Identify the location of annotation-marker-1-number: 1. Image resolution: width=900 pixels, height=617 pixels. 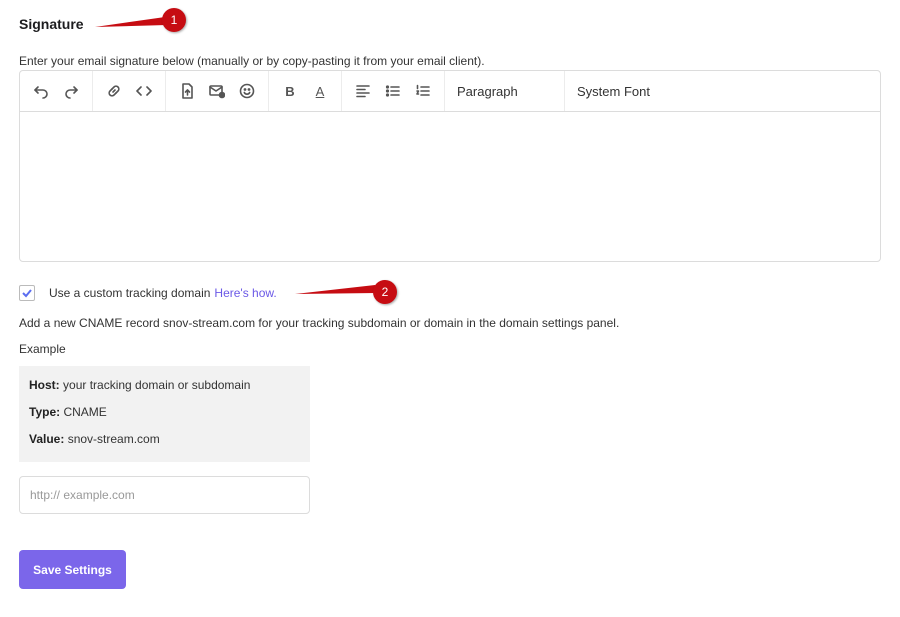
(174, 20).